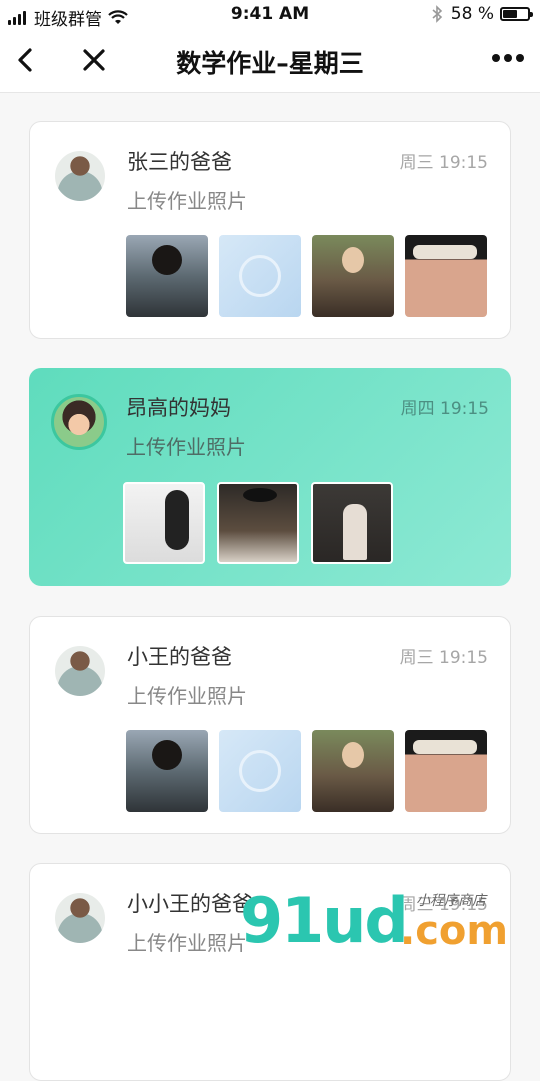 The height and width of the screenshot is (1081, 540). I want to click on card-time: 周四 19:15, so click(444, 409).